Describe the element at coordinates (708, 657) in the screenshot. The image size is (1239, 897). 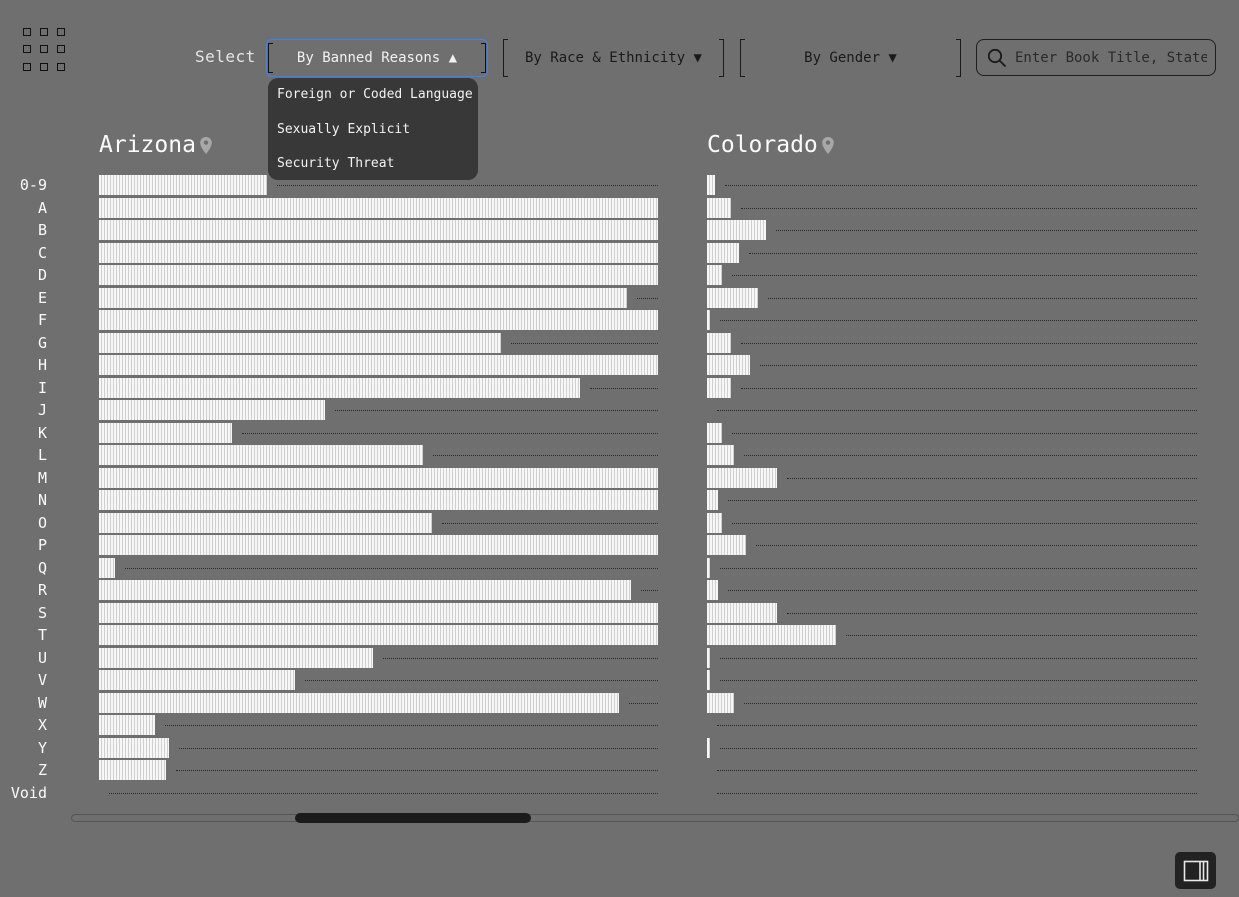
I see `bar-colorado-u` at that location.